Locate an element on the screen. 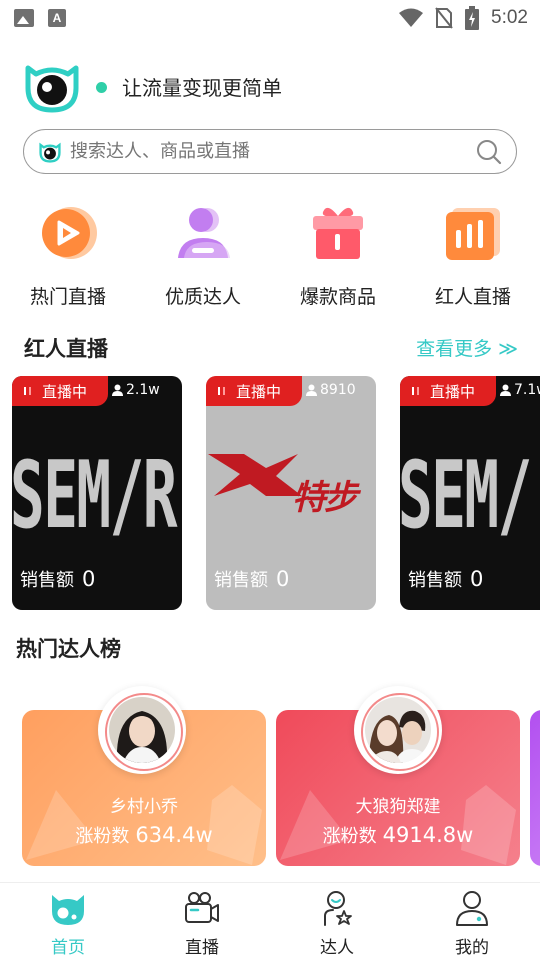 This screenshot has width=540, height=960. brand-logo-text: 特步 is located at coordinates (325, 498).